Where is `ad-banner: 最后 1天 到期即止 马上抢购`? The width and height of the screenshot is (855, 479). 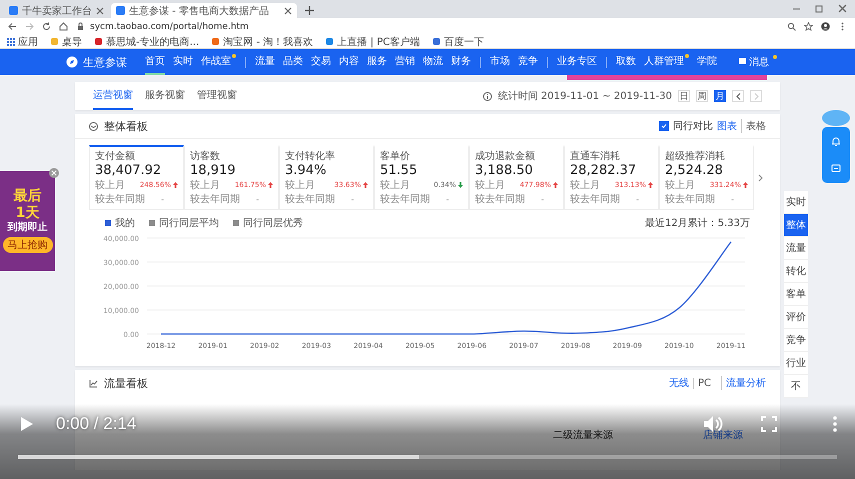
ad-banner: 最后 1天 到期即止 马上抢购 is located at coordinates (27, 221).